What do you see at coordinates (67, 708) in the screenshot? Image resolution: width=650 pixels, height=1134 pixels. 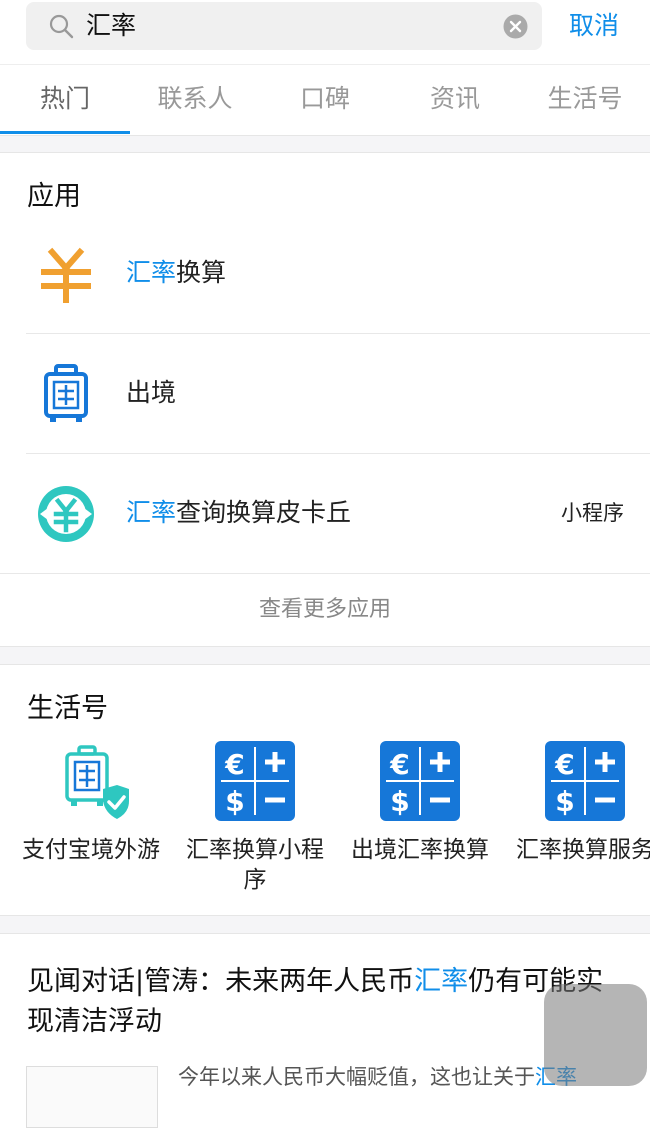 I see `life-section-title: 生活号` at bounding box center [67, 708].